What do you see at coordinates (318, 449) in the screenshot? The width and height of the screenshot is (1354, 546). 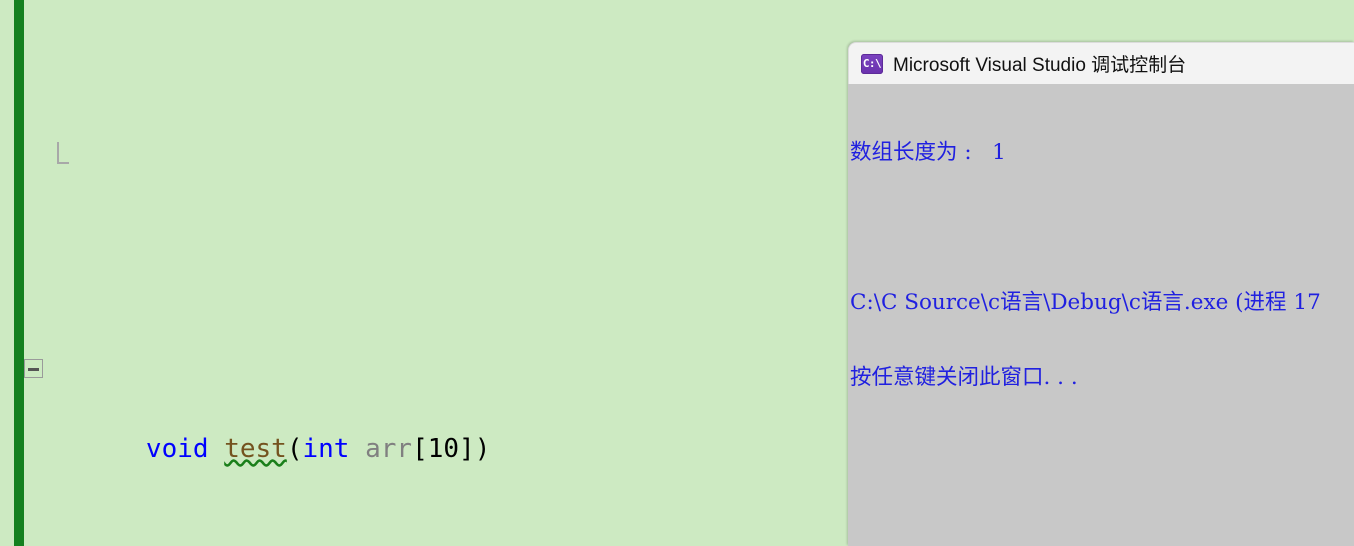 I see `code-line-func-signature-text: void test(int arr[10])` at bounding box center [318, 449].